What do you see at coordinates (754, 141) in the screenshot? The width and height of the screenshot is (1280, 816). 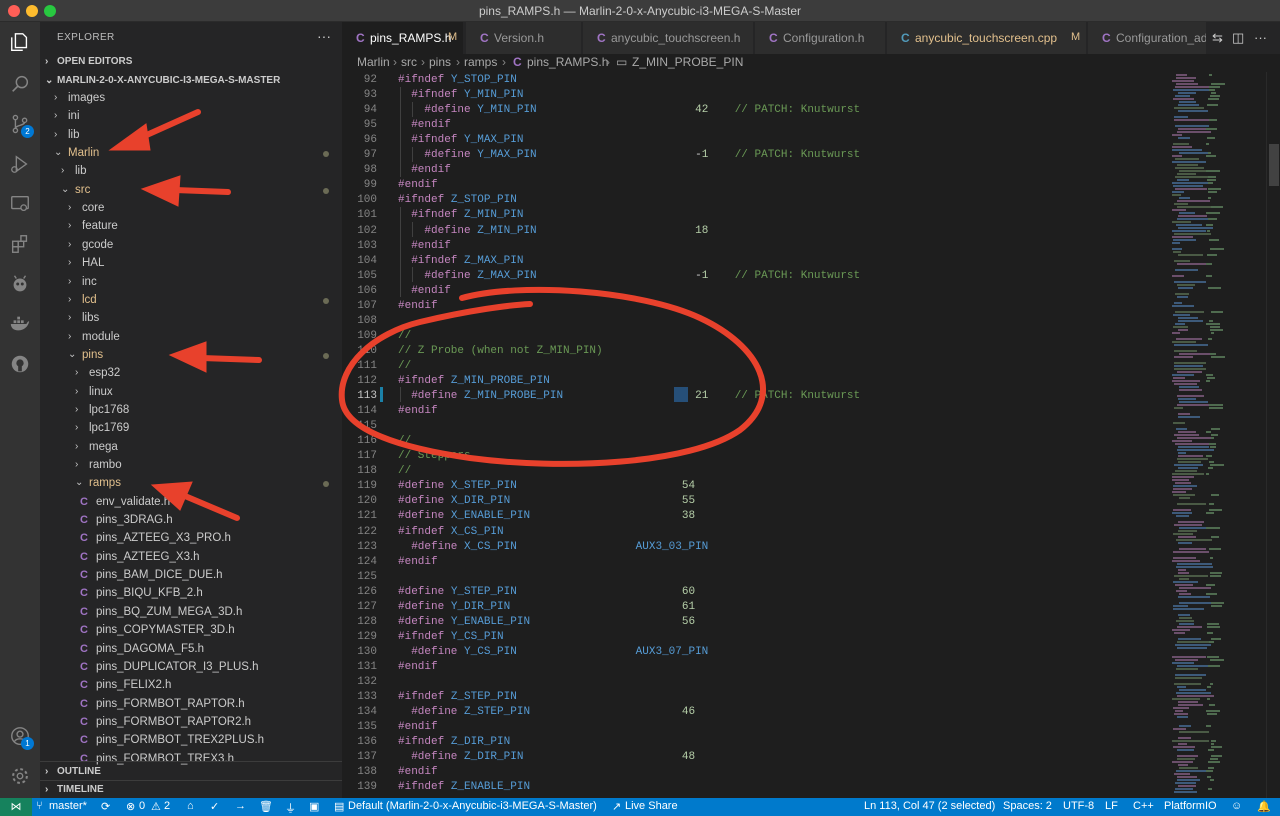 I see `code-line: 96 #ifndef Y_MAX_PIN` at bounding box center [754, 141].